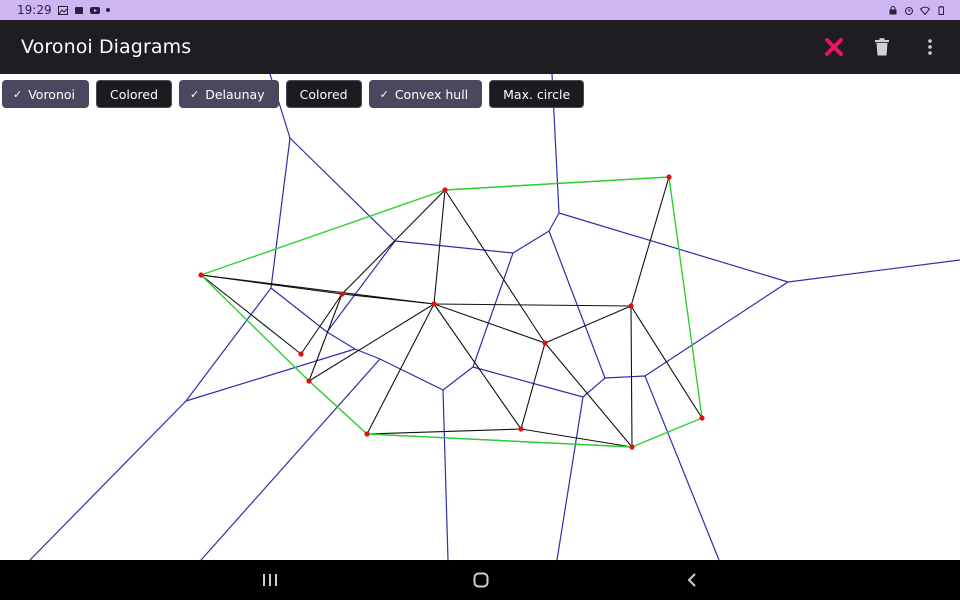 This screenshot has height=600, width=960. I want to click on dot-icon, so click(107, 10).